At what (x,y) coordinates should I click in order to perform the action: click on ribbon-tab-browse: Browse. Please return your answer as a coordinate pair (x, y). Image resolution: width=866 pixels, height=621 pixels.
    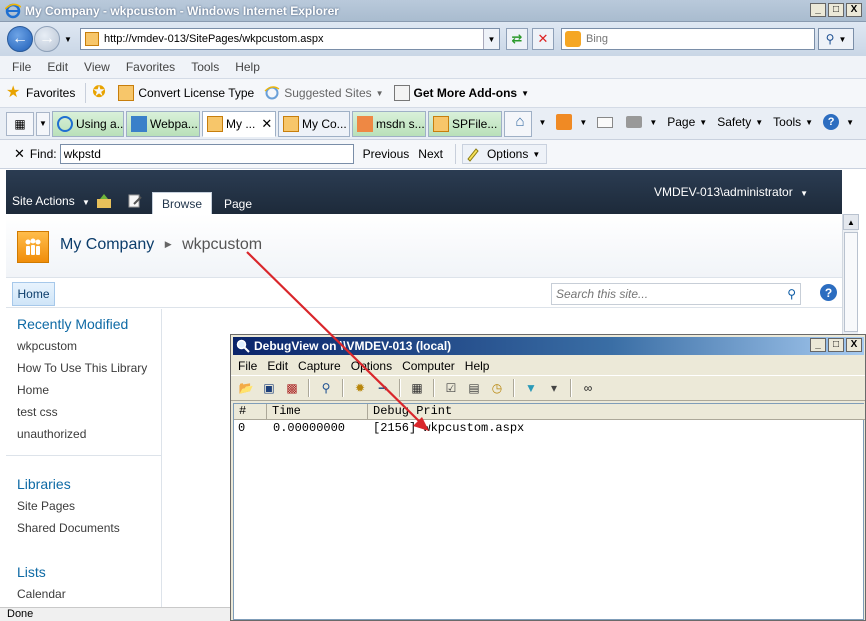
    Looking at the image, I should click on (182, 203).